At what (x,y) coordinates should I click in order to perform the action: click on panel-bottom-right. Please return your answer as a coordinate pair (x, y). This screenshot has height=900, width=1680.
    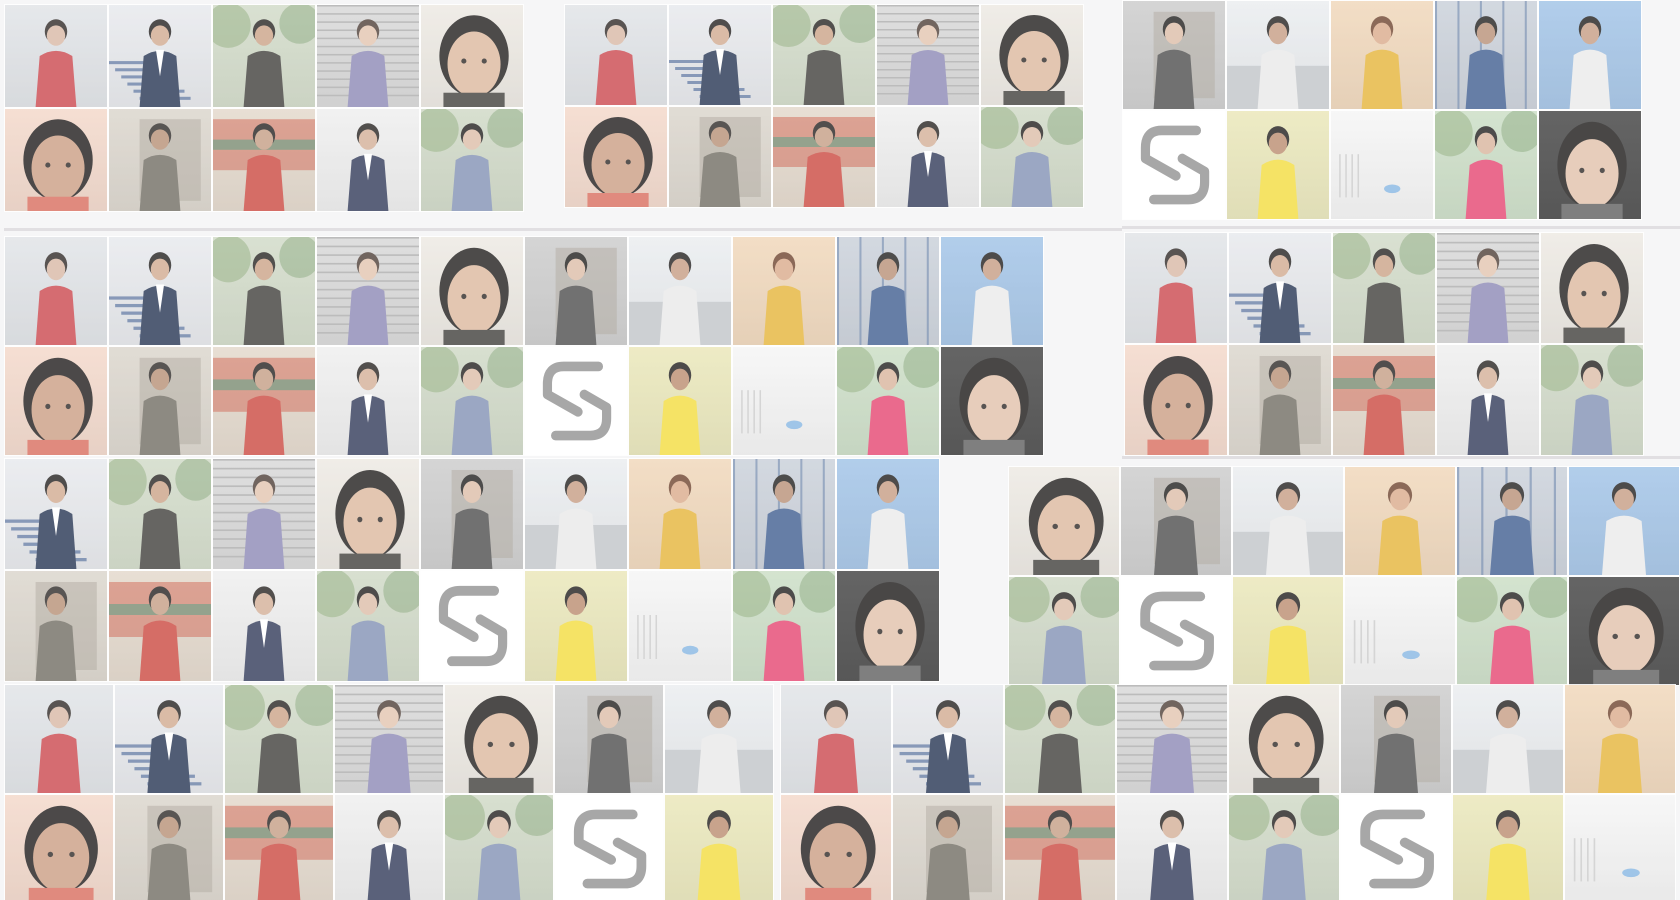
    Looking at the image, I should click on (1228, 792).